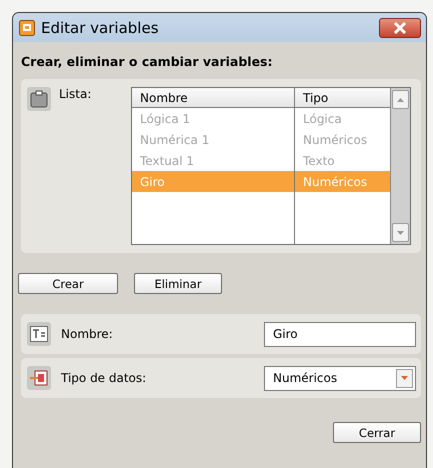 This screenshot has height=468, width=433. I want to click on scroll-up-icon, so click(400, 99).